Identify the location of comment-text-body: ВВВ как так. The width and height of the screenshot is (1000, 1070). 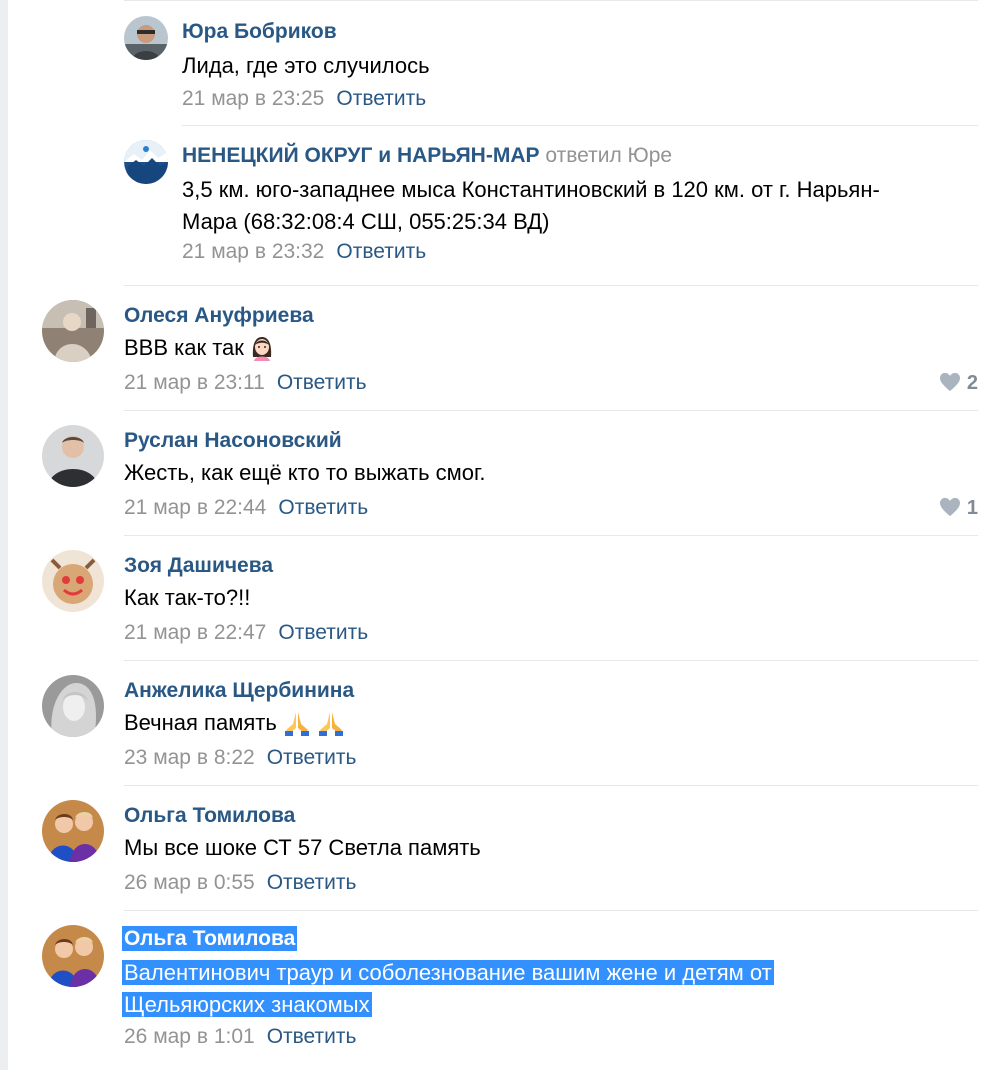
(184, 347).